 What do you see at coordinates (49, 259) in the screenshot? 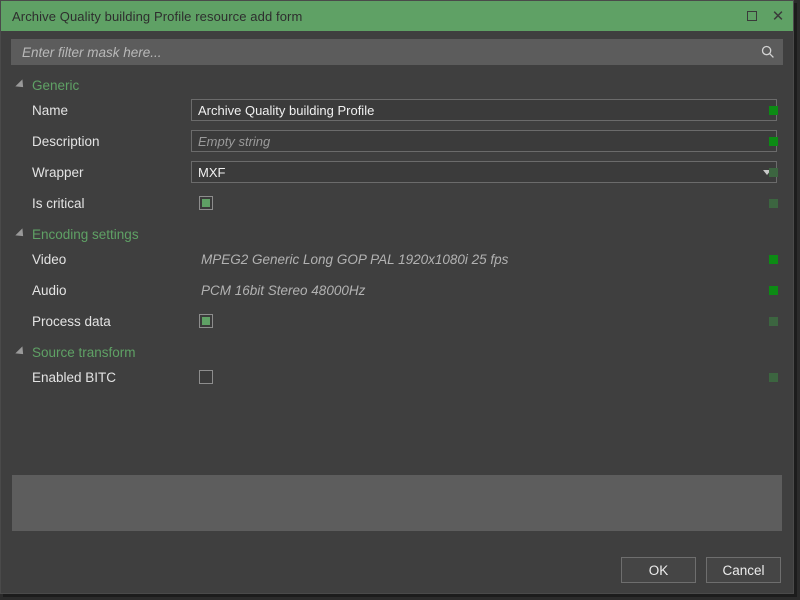
I see `field-label: Video` at bounding box center [49, 259].